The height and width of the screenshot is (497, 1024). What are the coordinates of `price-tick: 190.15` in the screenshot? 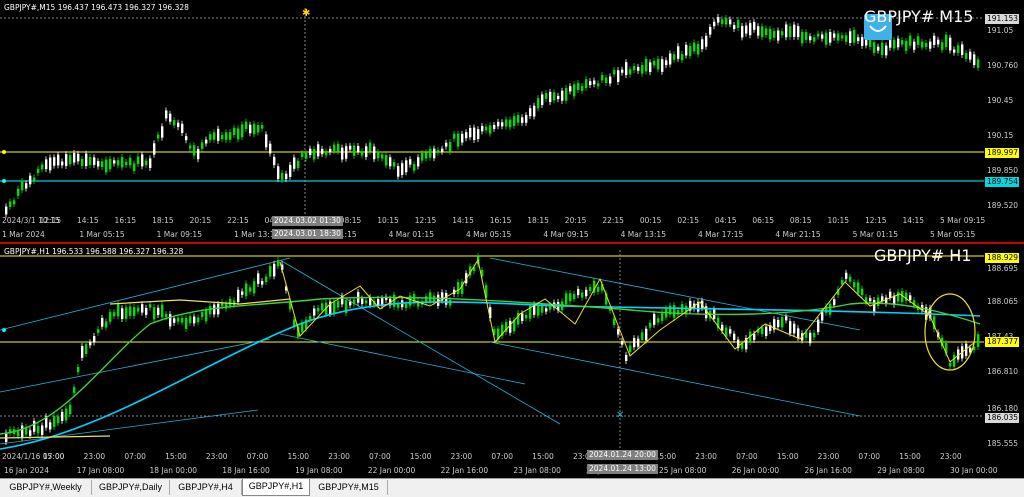 It's located at (1000, 135).